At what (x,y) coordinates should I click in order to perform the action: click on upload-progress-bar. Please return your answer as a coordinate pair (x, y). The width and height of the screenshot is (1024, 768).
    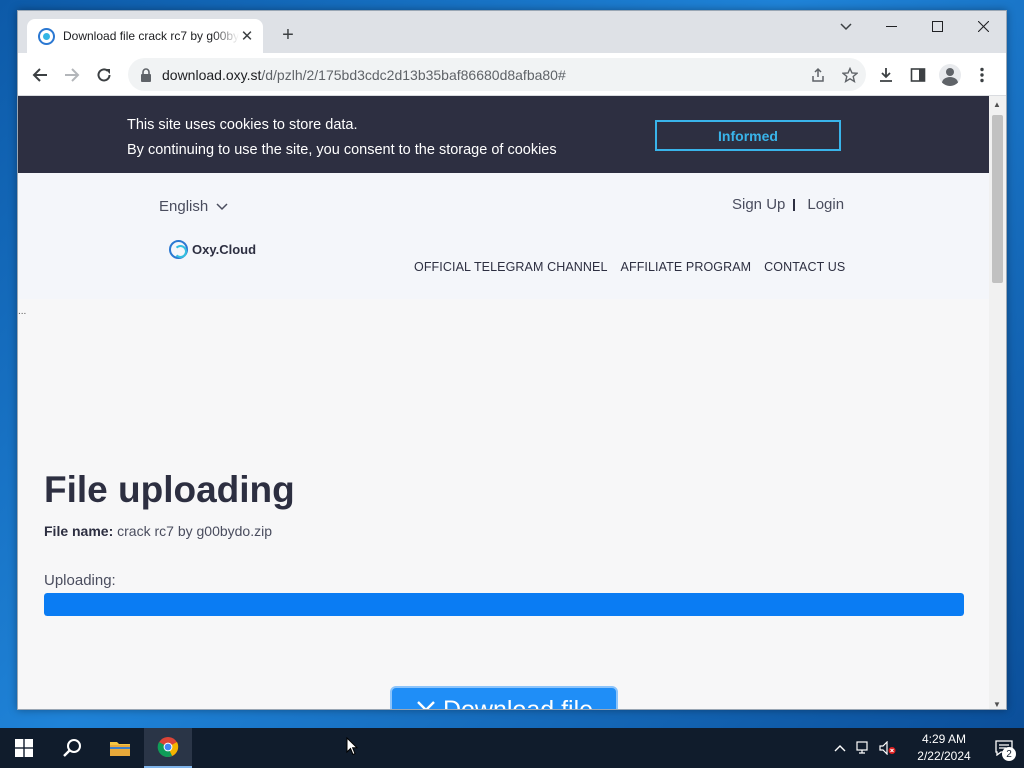
    Looking at the image, I should click on (504, 604).